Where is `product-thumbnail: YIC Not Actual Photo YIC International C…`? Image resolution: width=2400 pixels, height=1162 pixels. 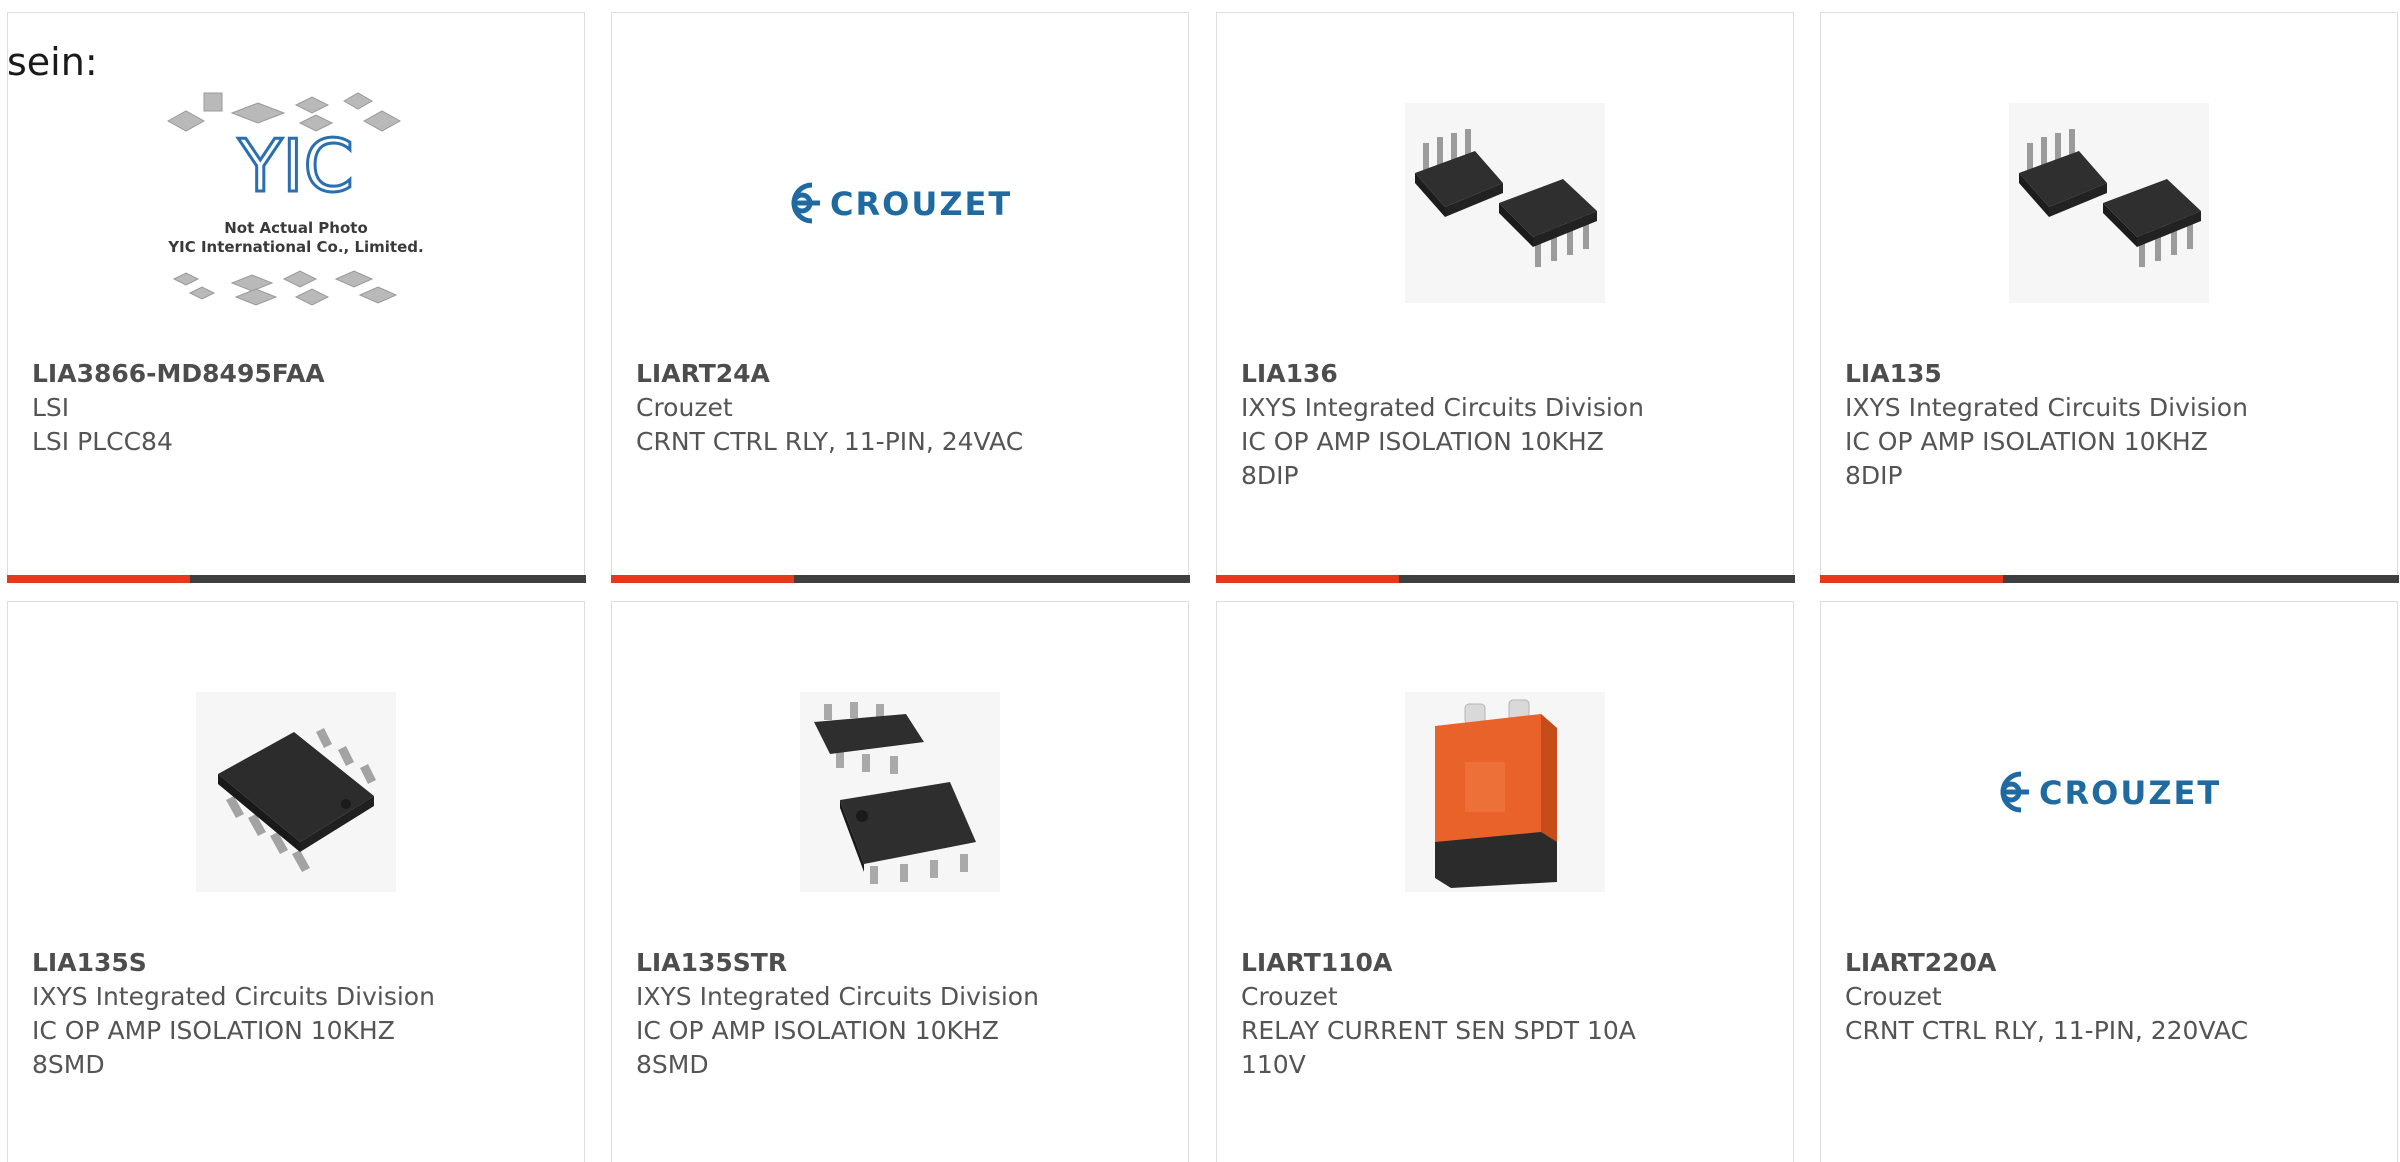
product-thumbnail: YIC Not Actual Photo YIC International C… is located at coordinates (296, 203).